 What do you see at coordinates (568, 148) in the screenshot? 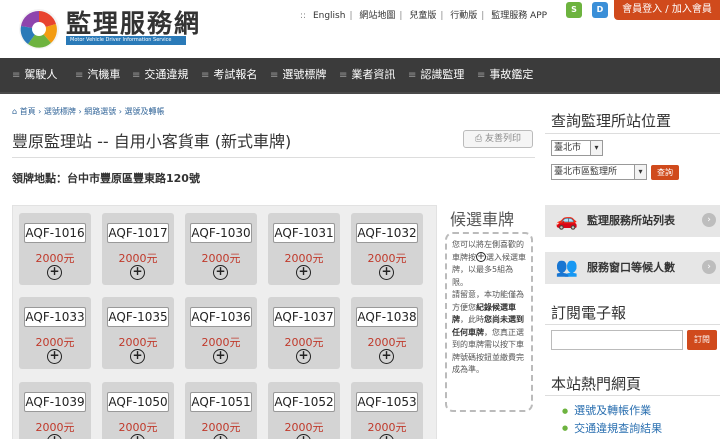
I see `city-select-value: 臺北市` at bounding box center [568, 148].